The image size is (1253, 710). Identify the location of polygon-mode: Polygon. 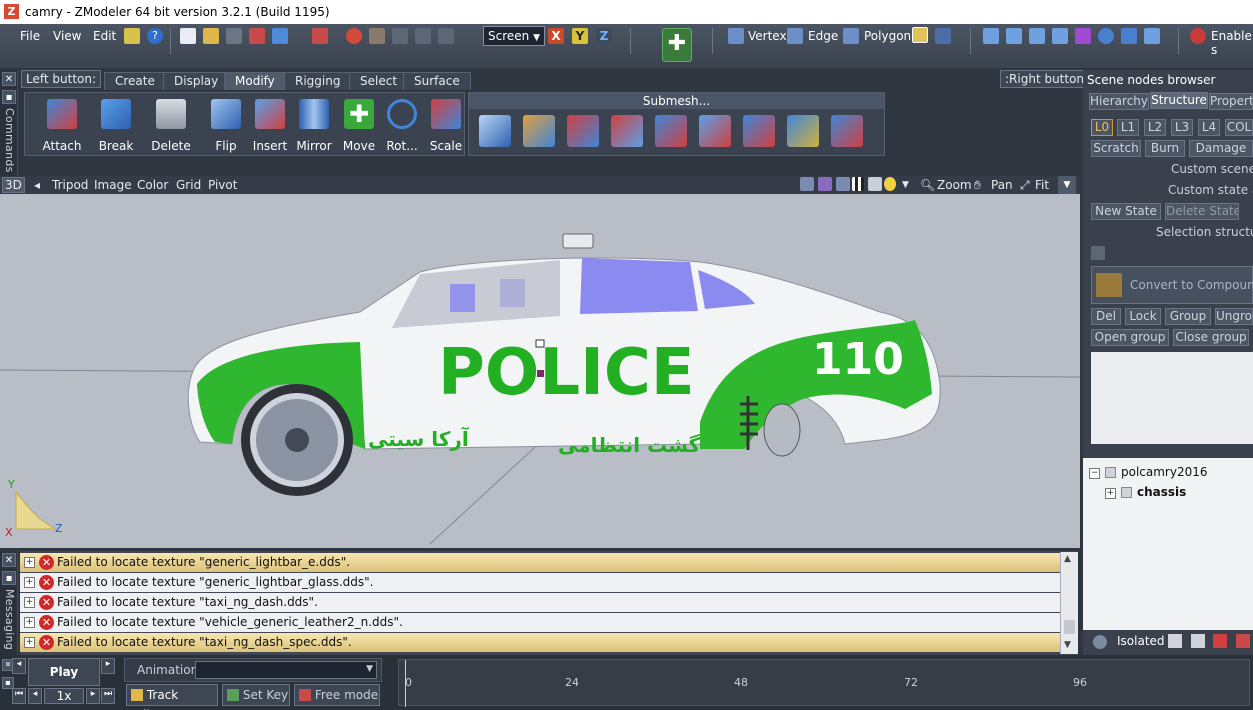
(887, 36).